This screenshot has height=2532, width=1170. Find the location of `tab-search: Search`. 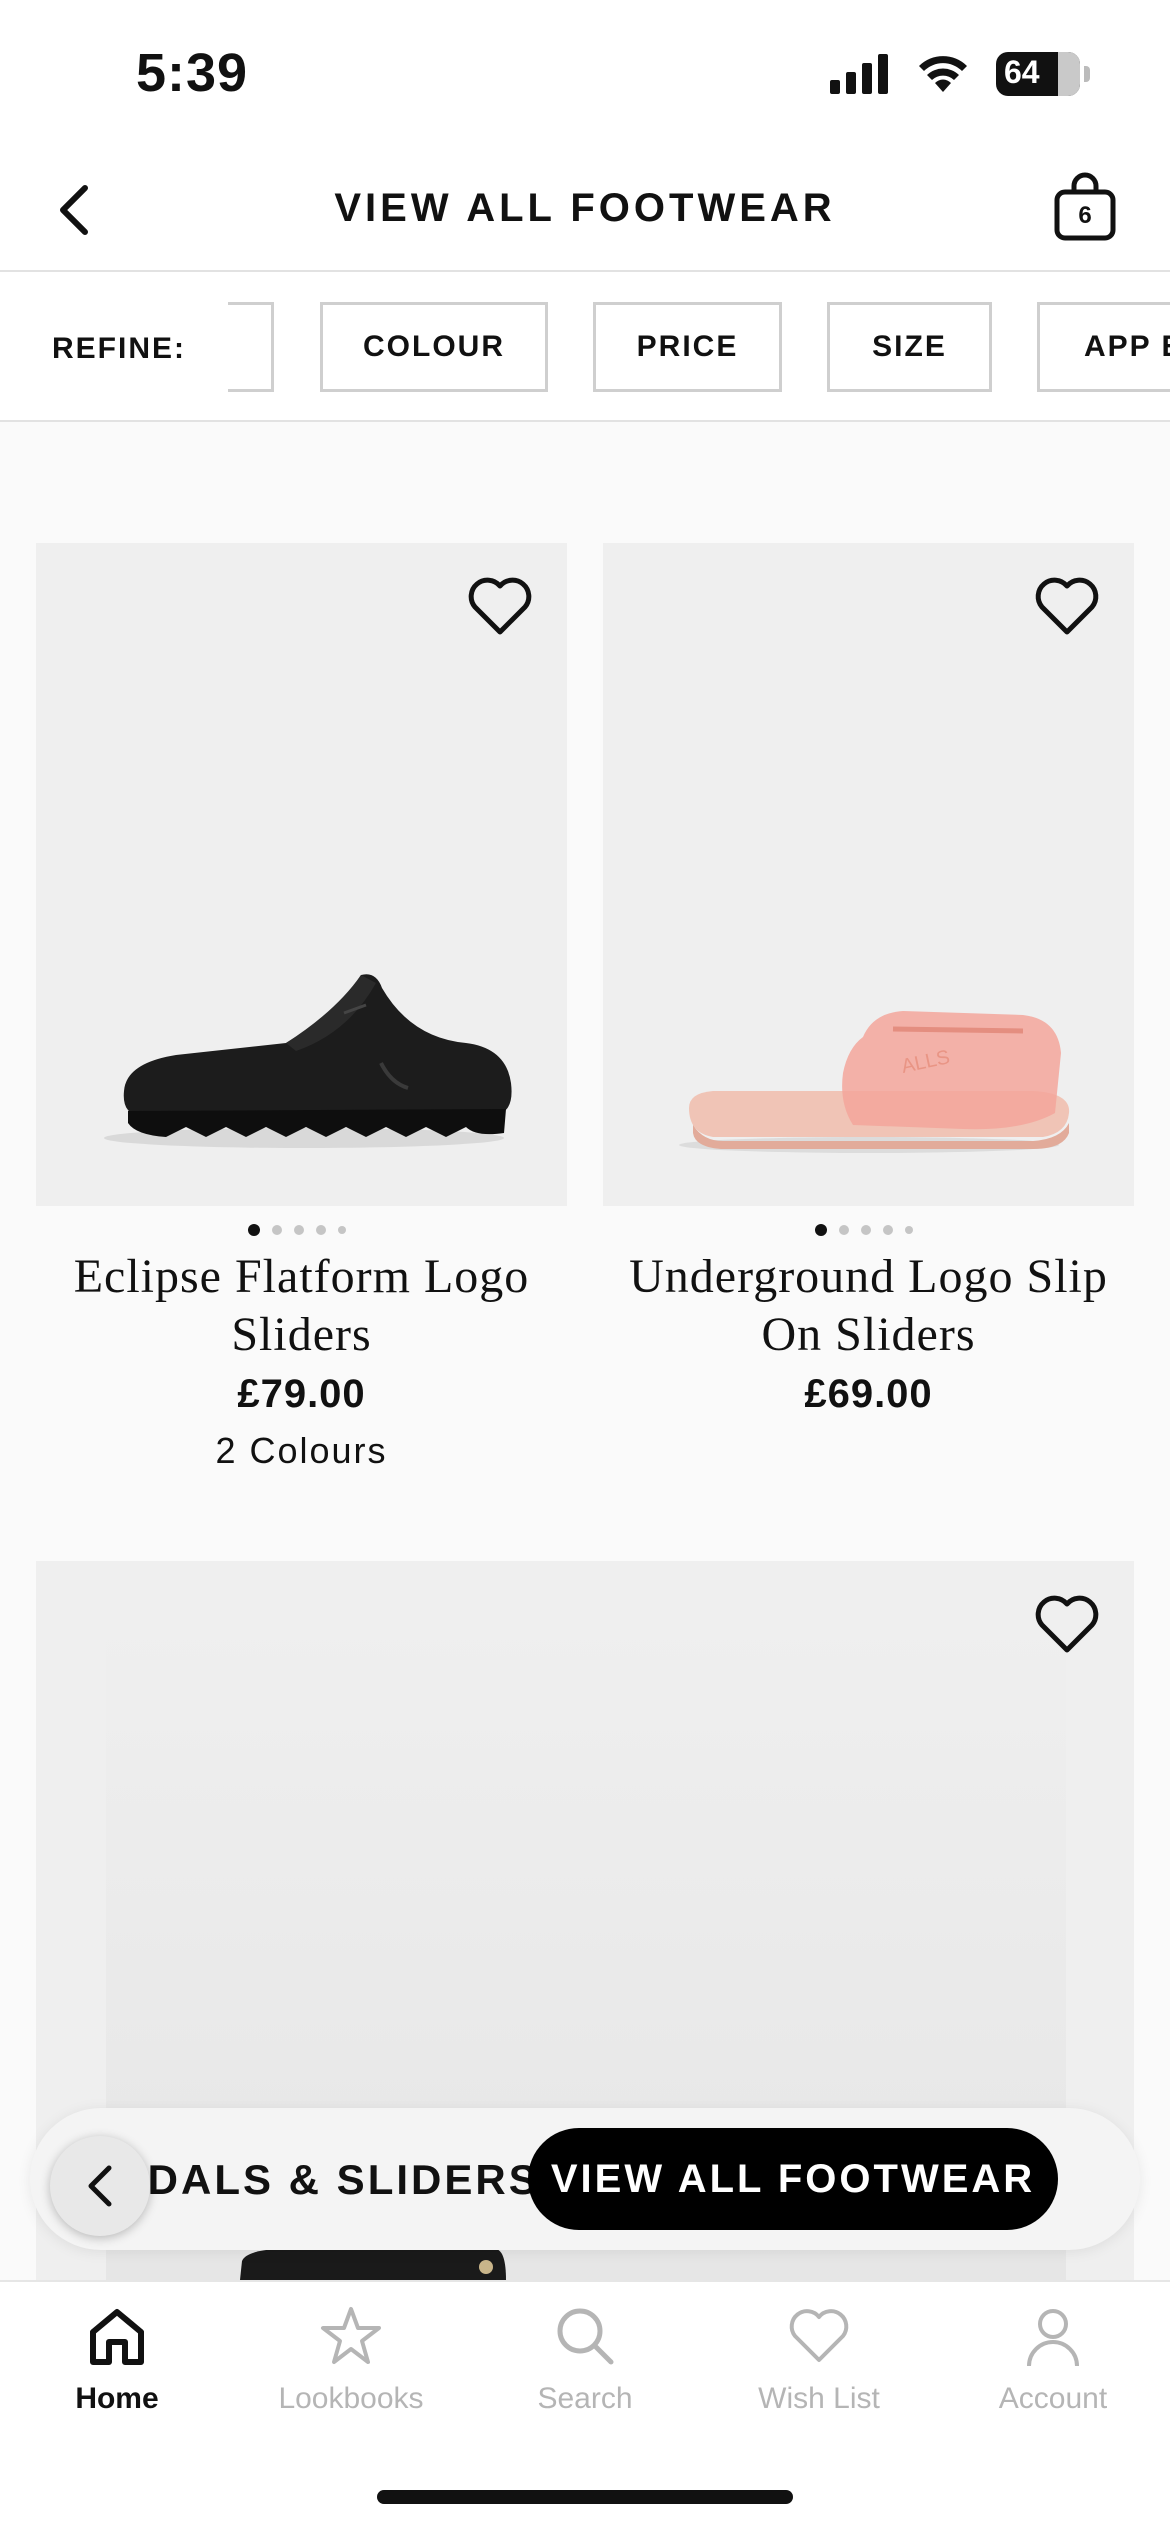

tab-search: Search is located at coordinates (585, 2360).